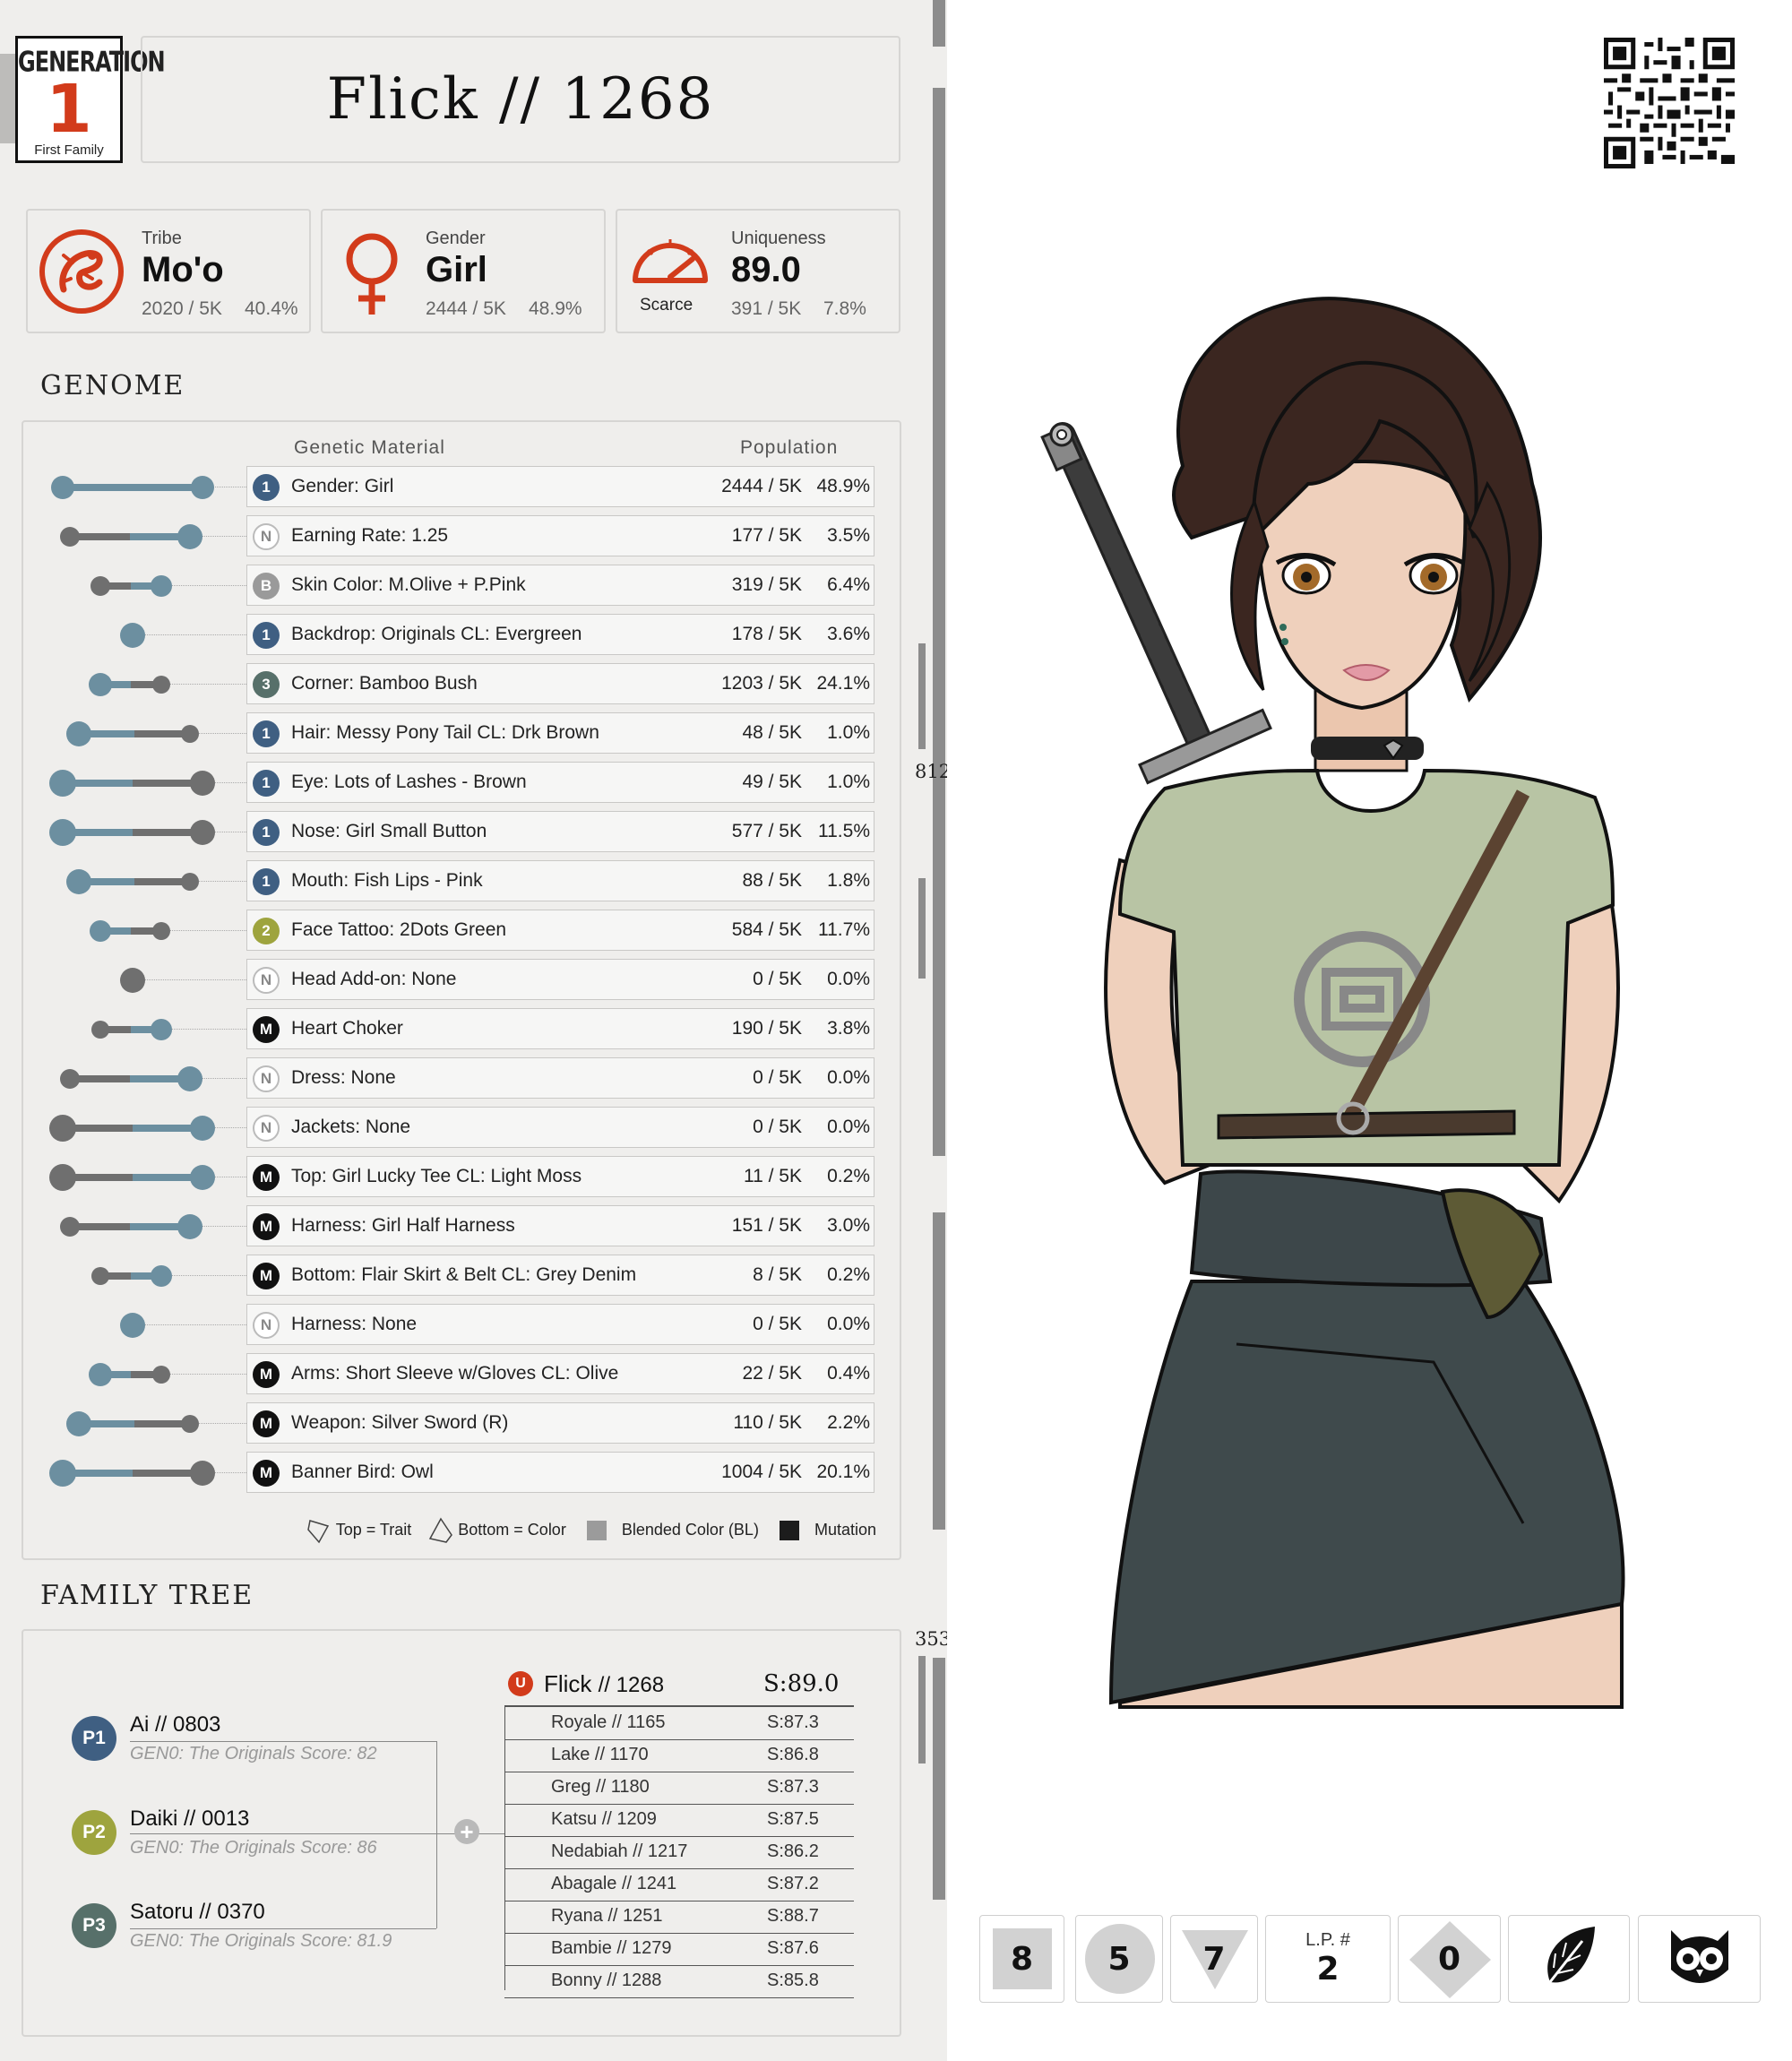 The height and width of the screenshot is (2061, 1792). Describe the element at coordinates (849, 1225) in the screenshot. I see `trait-percent: 3.0%` at that location.